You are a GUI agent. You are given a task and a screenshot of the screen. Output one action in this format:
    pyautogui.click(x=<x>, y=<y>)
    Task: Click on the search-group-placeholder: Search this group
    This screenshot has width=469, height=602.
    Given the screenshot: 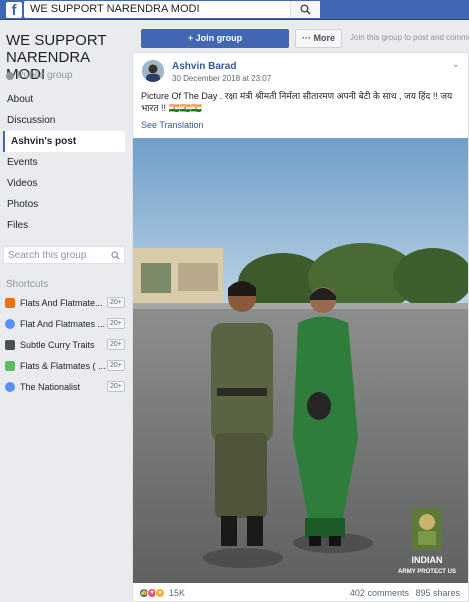 What is the action you would take?
    pyautogui.click(x=47, y=255)
    